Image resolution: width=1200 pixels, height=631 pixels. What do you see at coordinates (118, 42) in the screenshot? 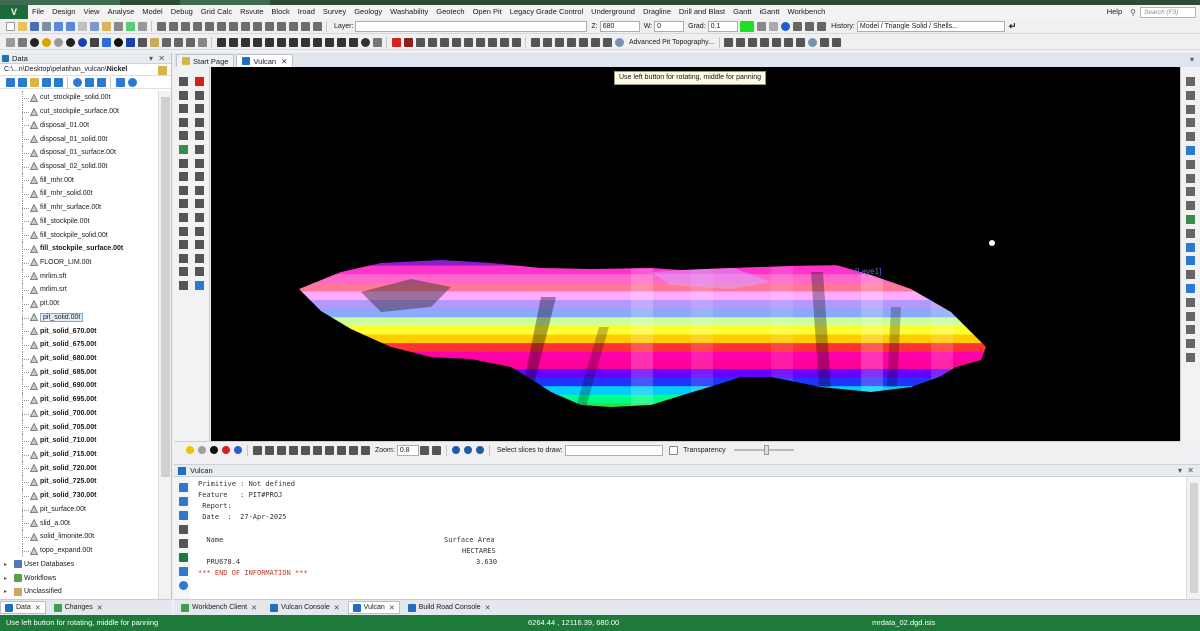
I see `sphere-icon` at bounding box center [118, 42].